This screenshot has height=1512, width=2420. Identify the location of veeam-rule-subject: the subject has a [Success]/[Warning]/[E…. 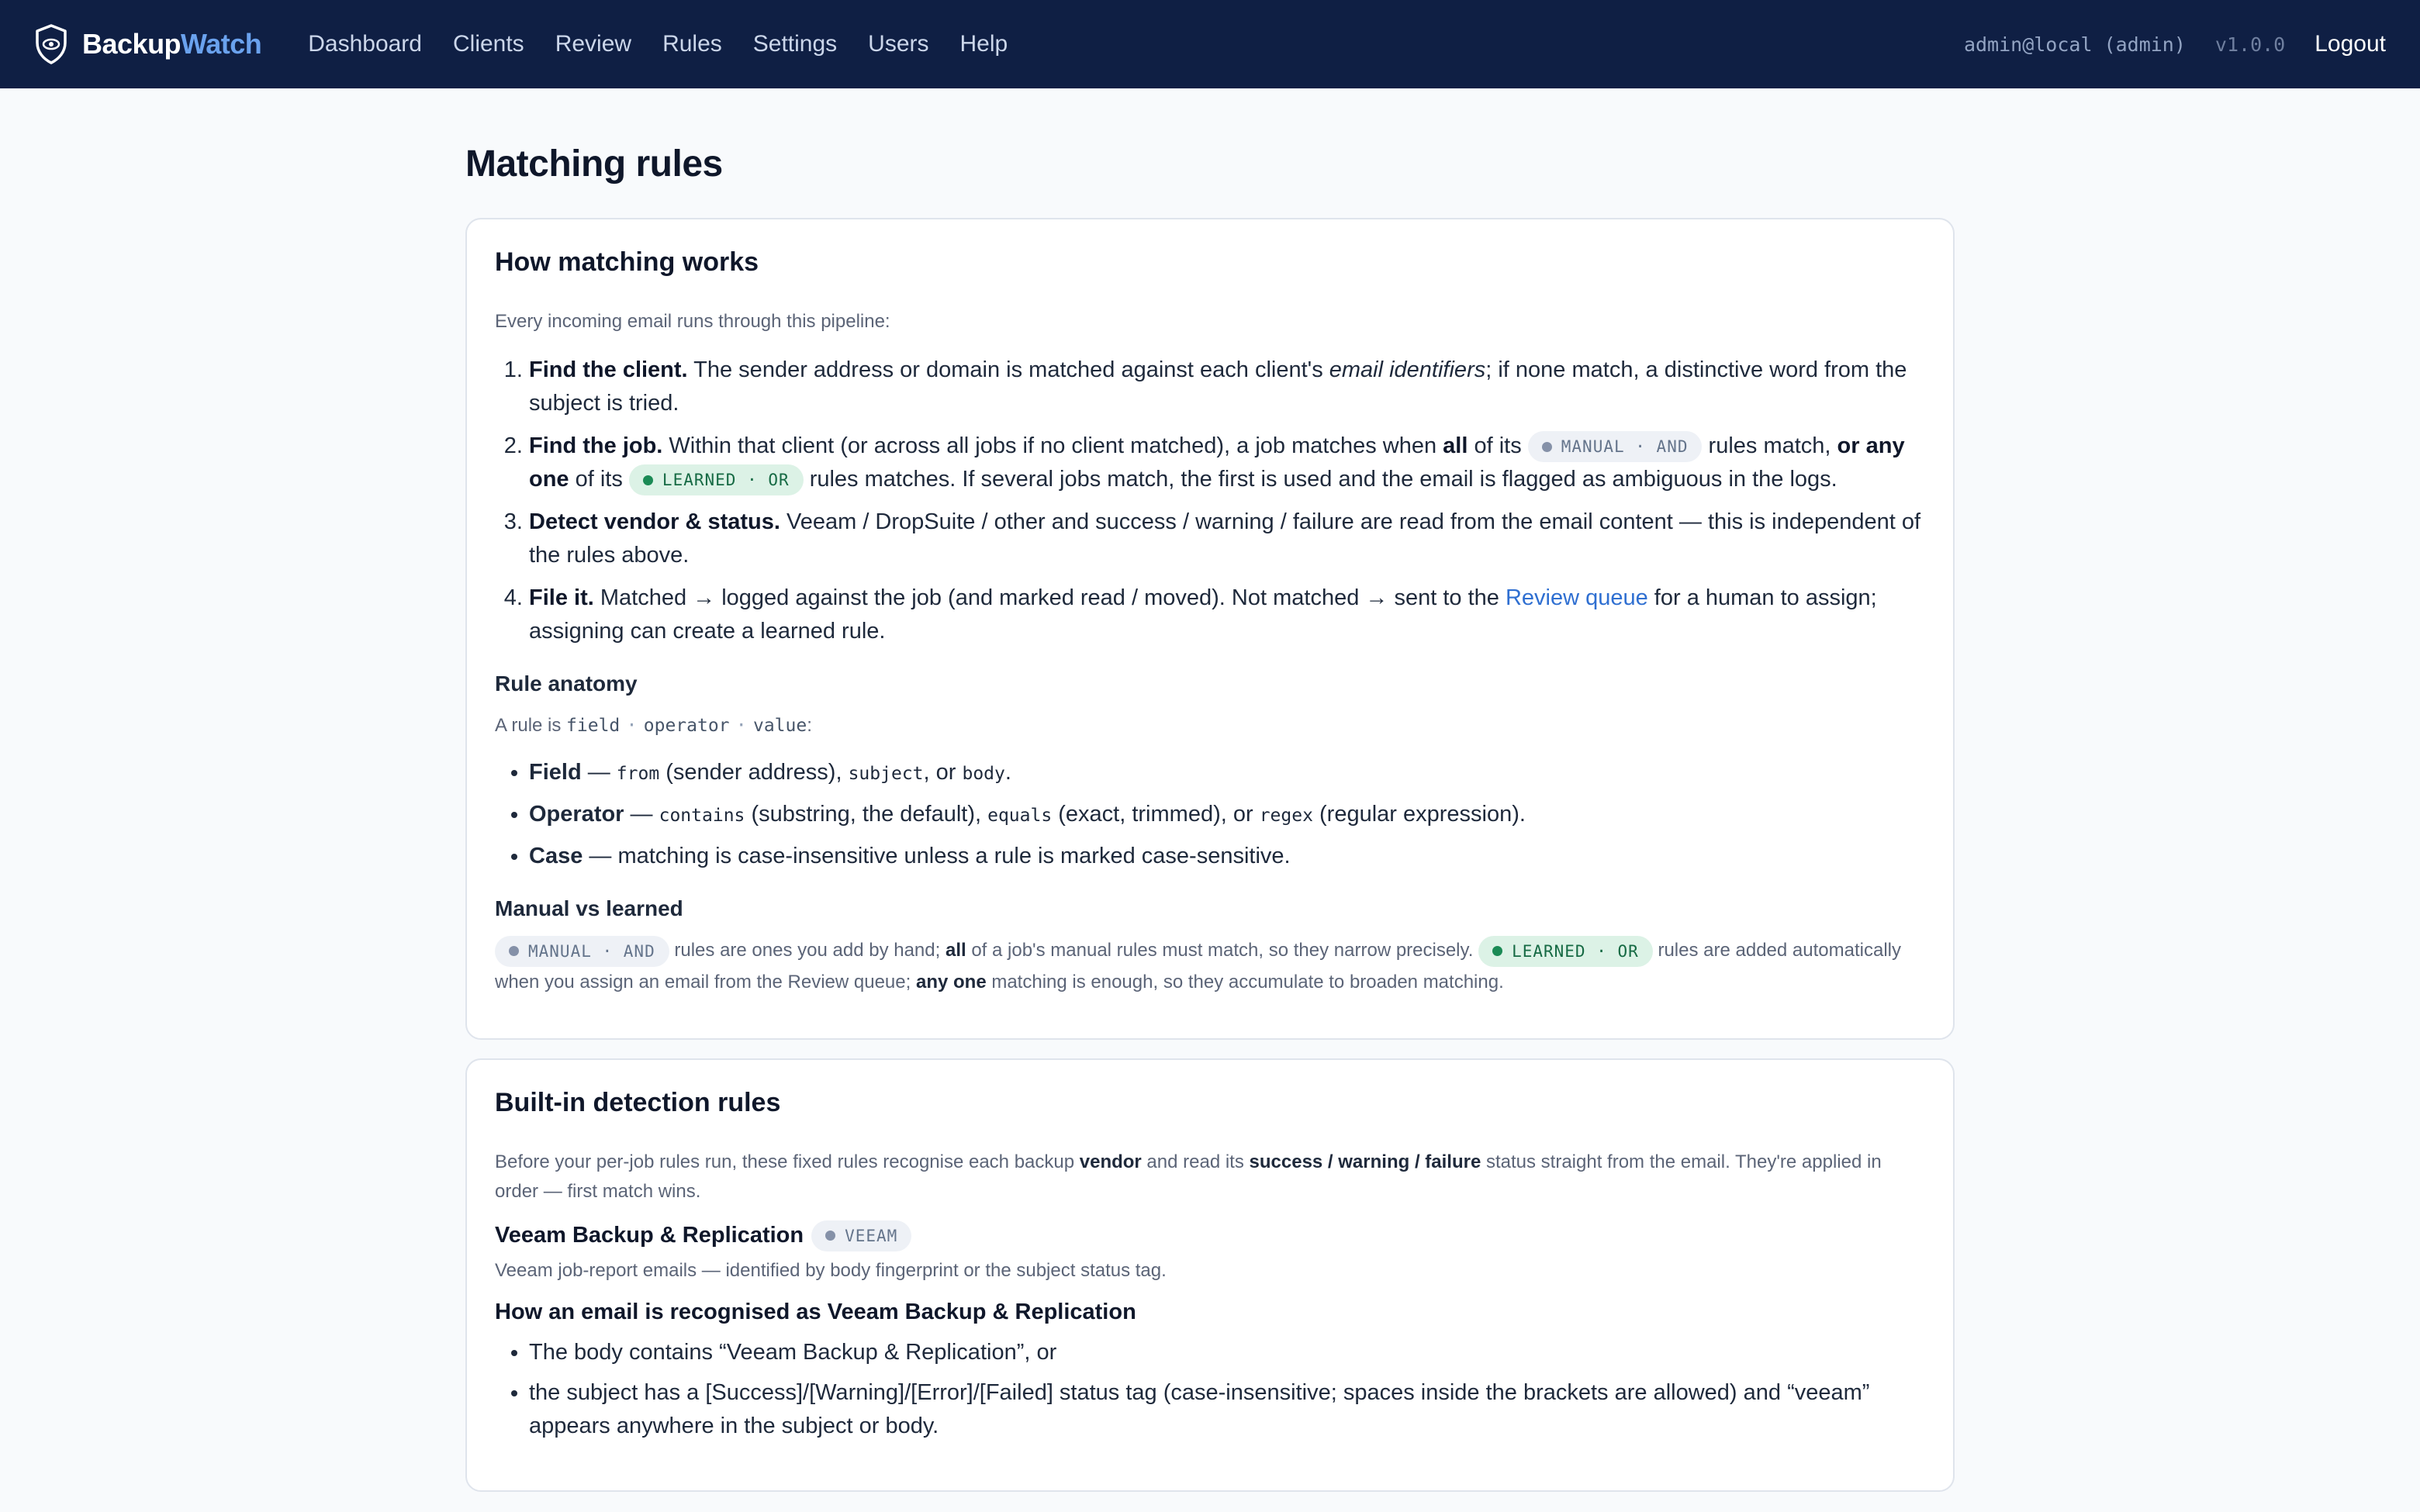
(1227, 1409).